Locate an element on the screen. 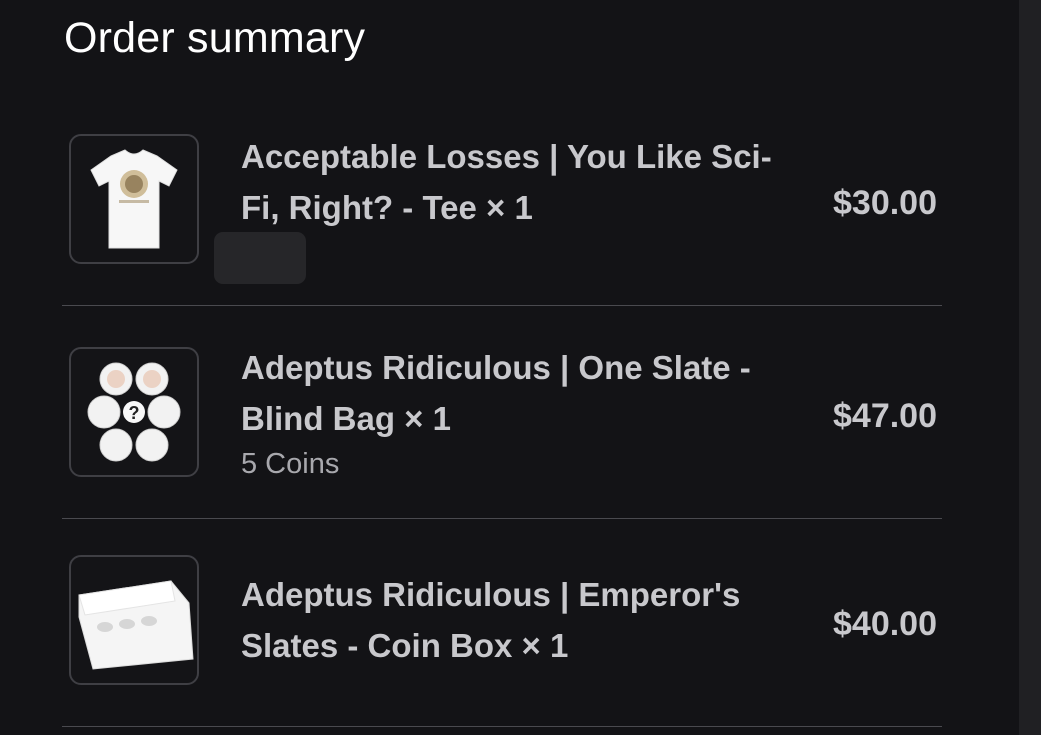 This screenshot has height=735, width=1041. item-price: $30.00 is located at coordinates (885, 203).